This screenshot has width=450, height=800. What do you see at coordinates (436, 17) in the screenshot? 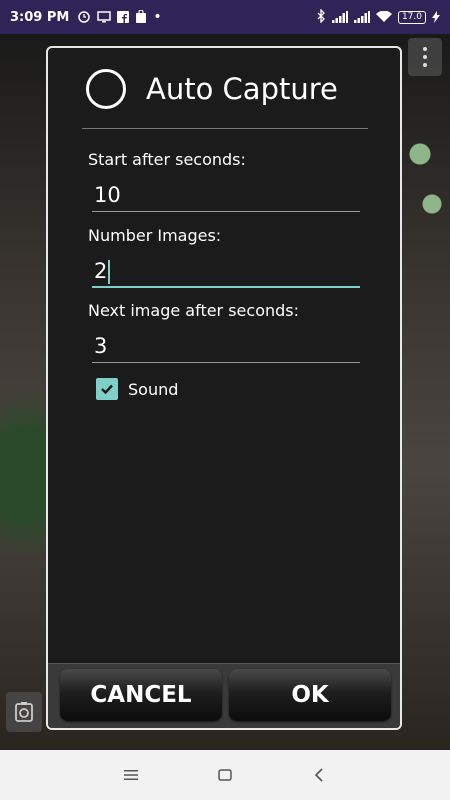
I see `charging-icon` at bounding box center [436, 17].